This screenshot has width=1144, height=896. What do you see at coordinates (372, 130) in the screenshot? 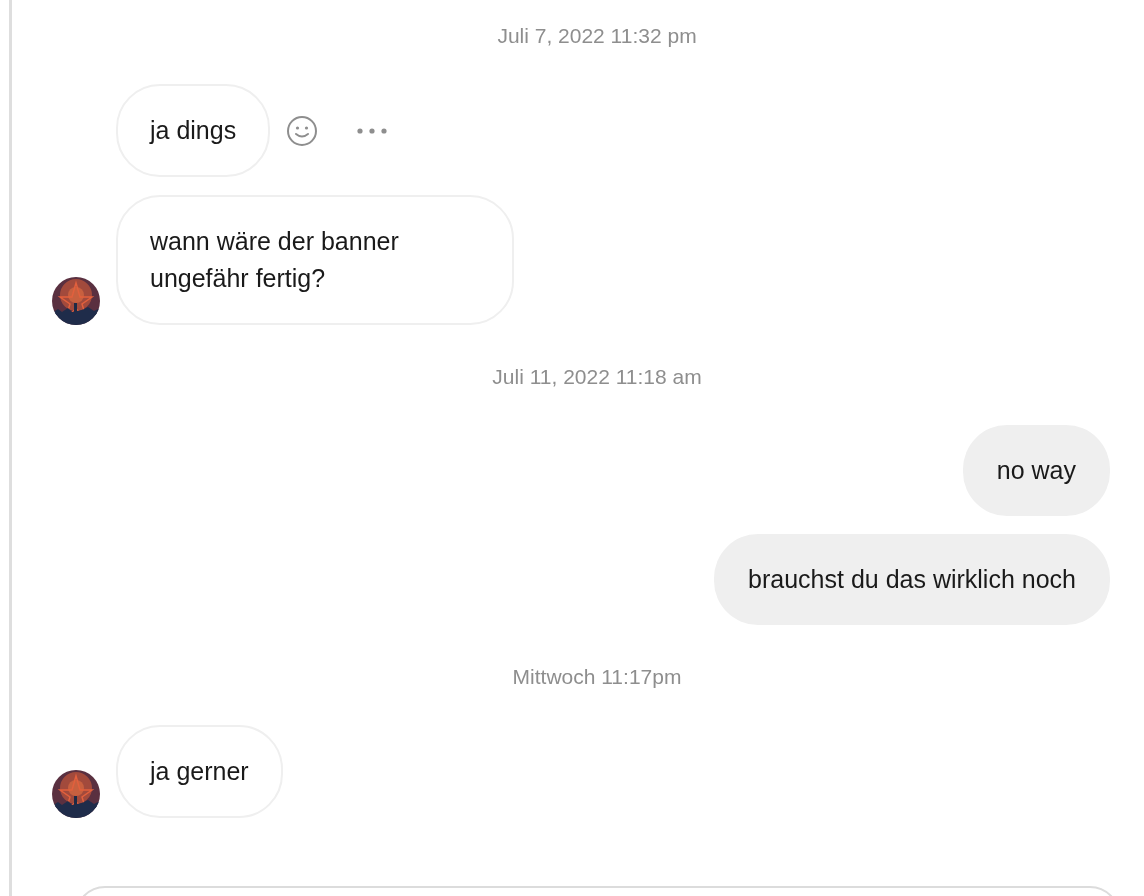
I see `more-icon` at bounding box center [372, 130].